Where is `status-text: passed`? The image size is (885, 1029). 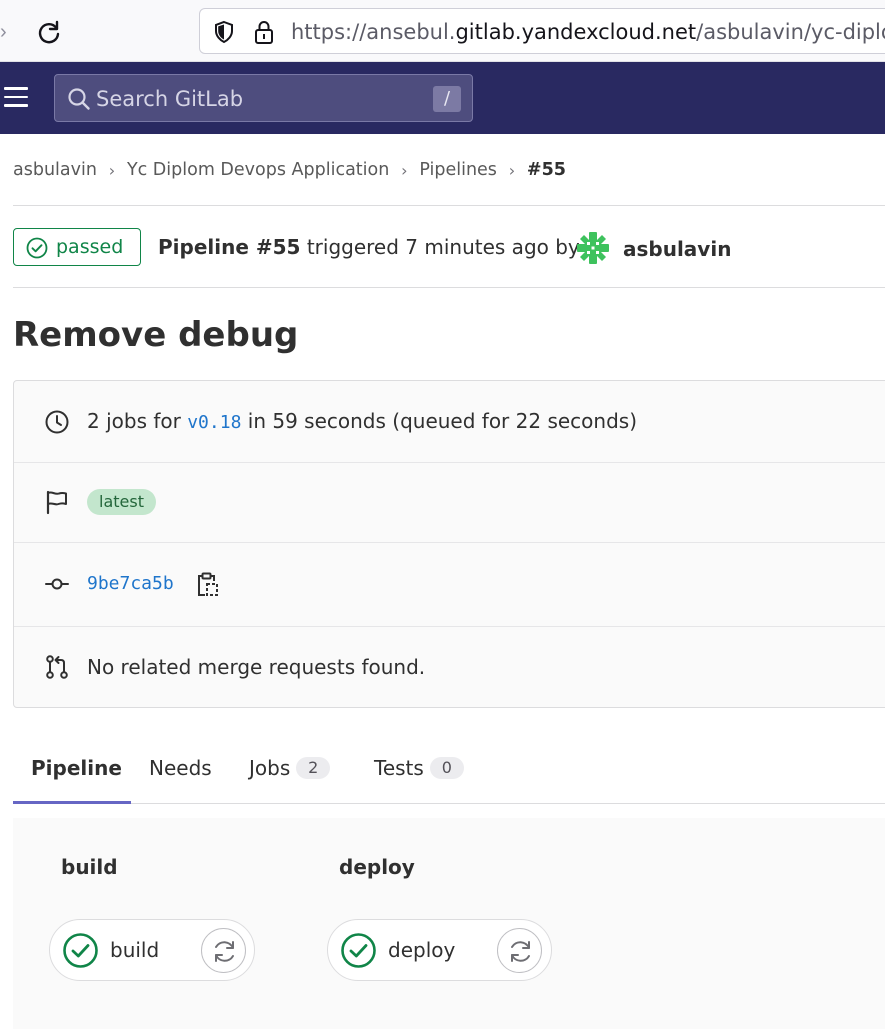 status-text: passed is located at coordinates (90, 247).